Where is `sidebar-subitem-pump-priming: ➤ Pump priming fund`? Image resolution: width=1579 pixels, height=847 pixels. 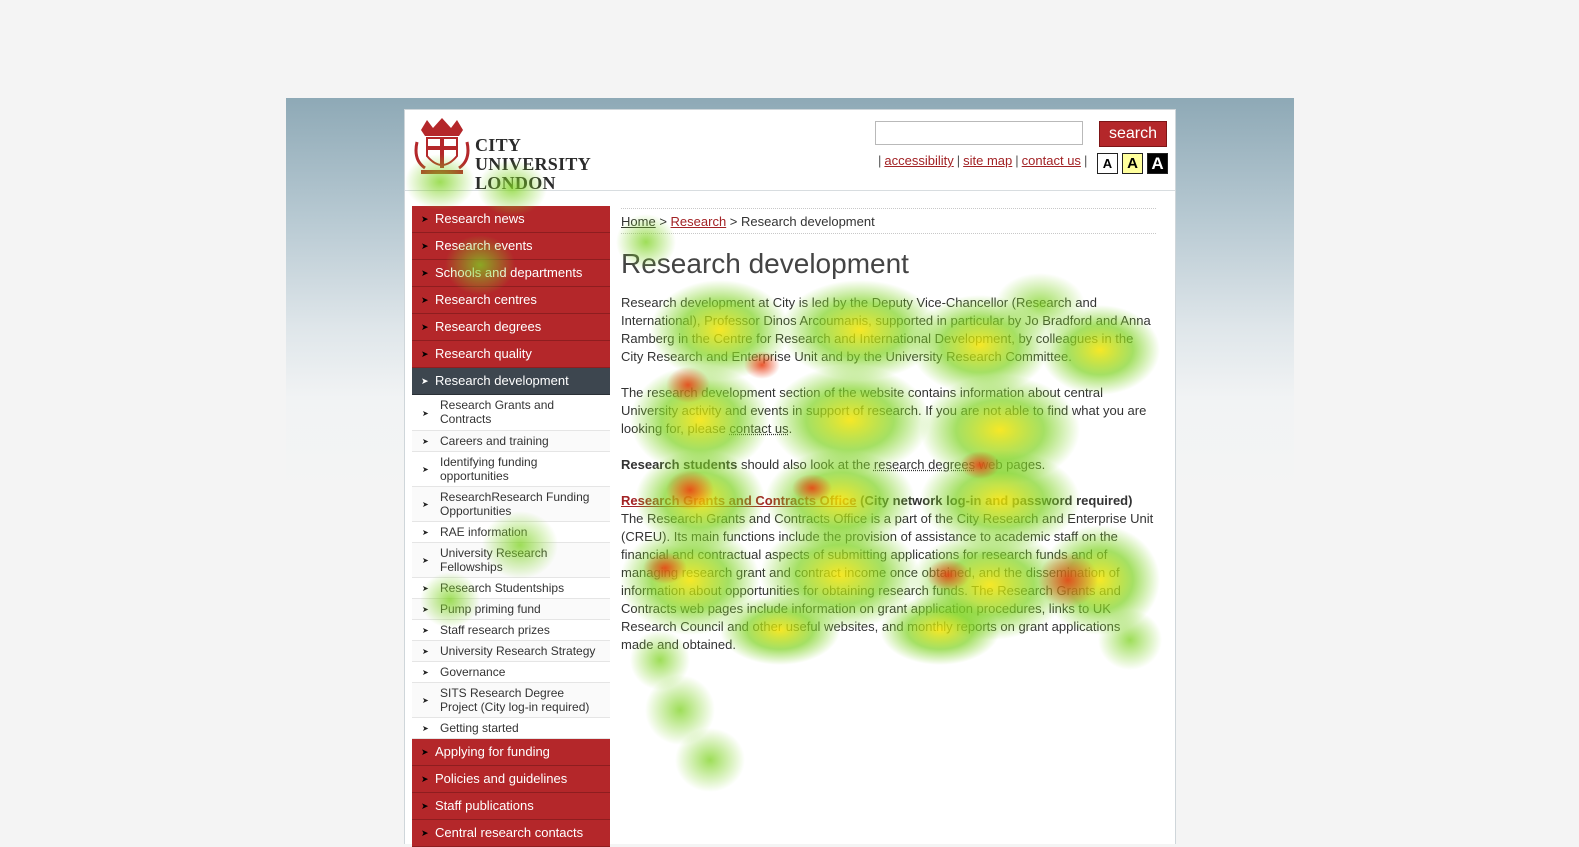 sidebar-subitem-pump-priming: ➤ Pump priming fund is located at coordinates (511, 609).